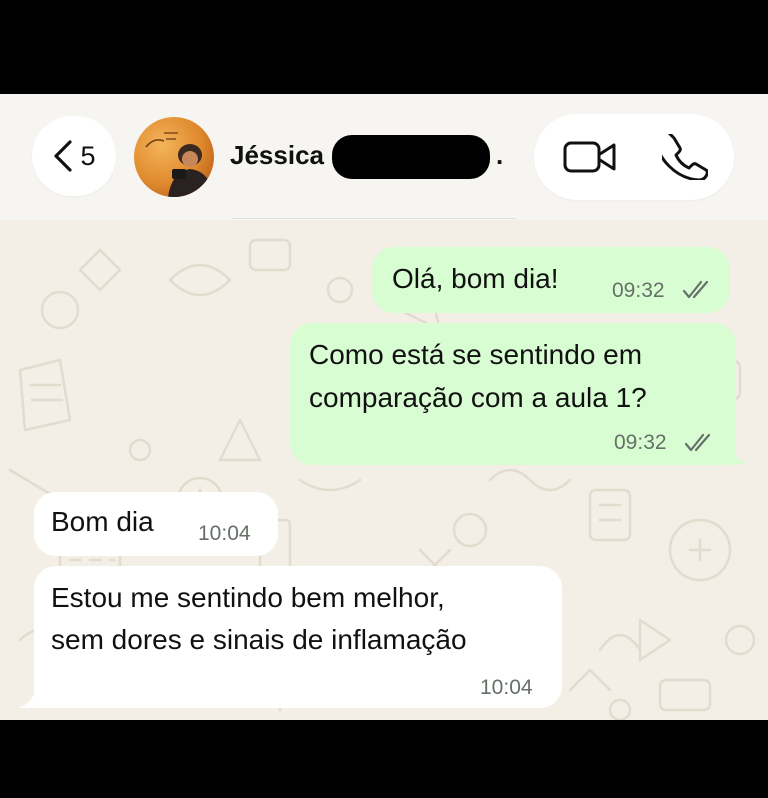  What do you see at coordinates (102, 521) in the screenshot?
I see `message-text: Bom dia` at bounding box center [102, 521].